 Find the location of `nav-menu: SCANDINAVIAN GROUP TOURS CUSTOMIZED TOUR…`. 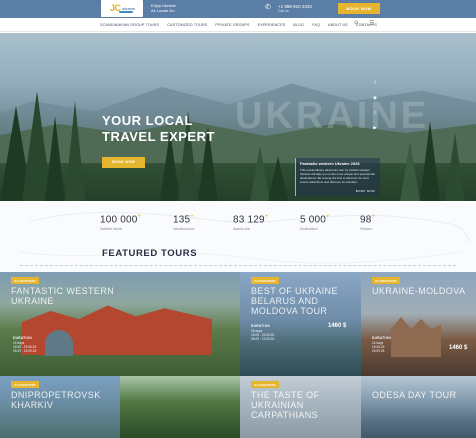

nav-menu: SCANDINAVIAN GROUP TOURS CUSTOMIZED TOUR… is located at coordinates (238, 25).